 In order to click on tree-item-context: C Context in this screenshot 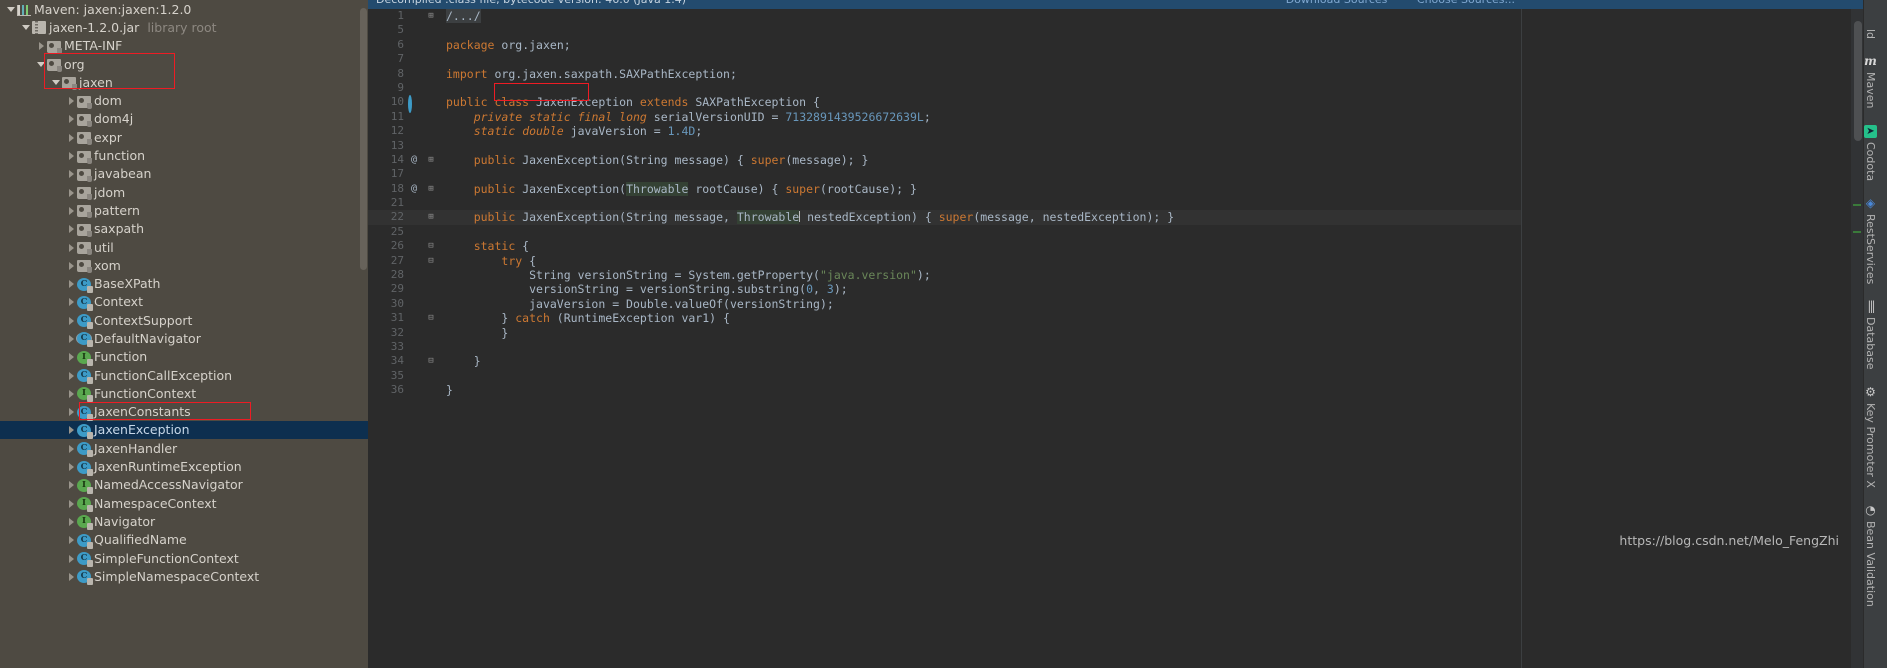, I will do `click(184, 302)`.